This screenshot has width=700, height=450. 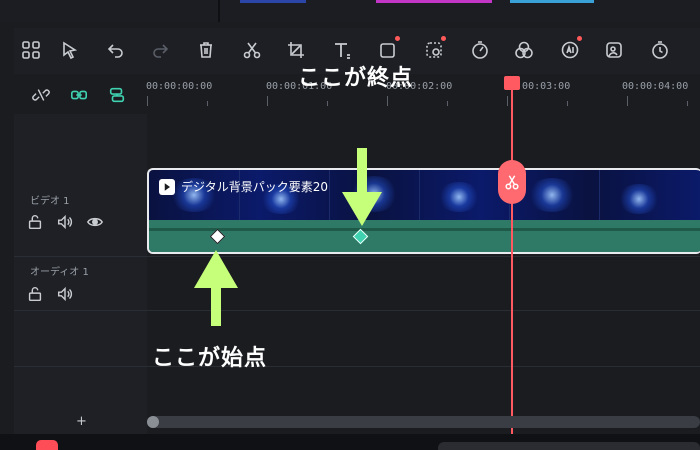 What do you see at coordinates (167, 186) in the screenshot?
I see `play-icon` at bounding box center [167, 186].